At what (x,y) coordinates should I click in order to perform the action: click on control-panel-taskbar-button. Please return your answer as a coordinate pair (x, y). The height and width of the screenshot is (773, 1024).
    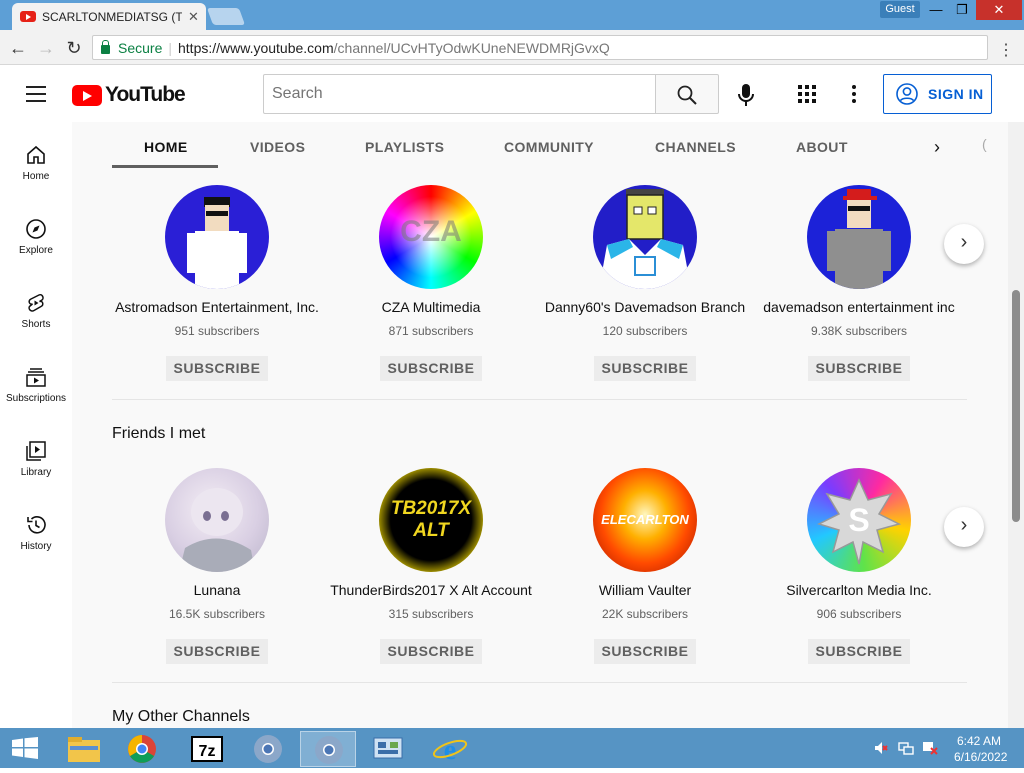
    Looking at the image, I should click on (388, 749).